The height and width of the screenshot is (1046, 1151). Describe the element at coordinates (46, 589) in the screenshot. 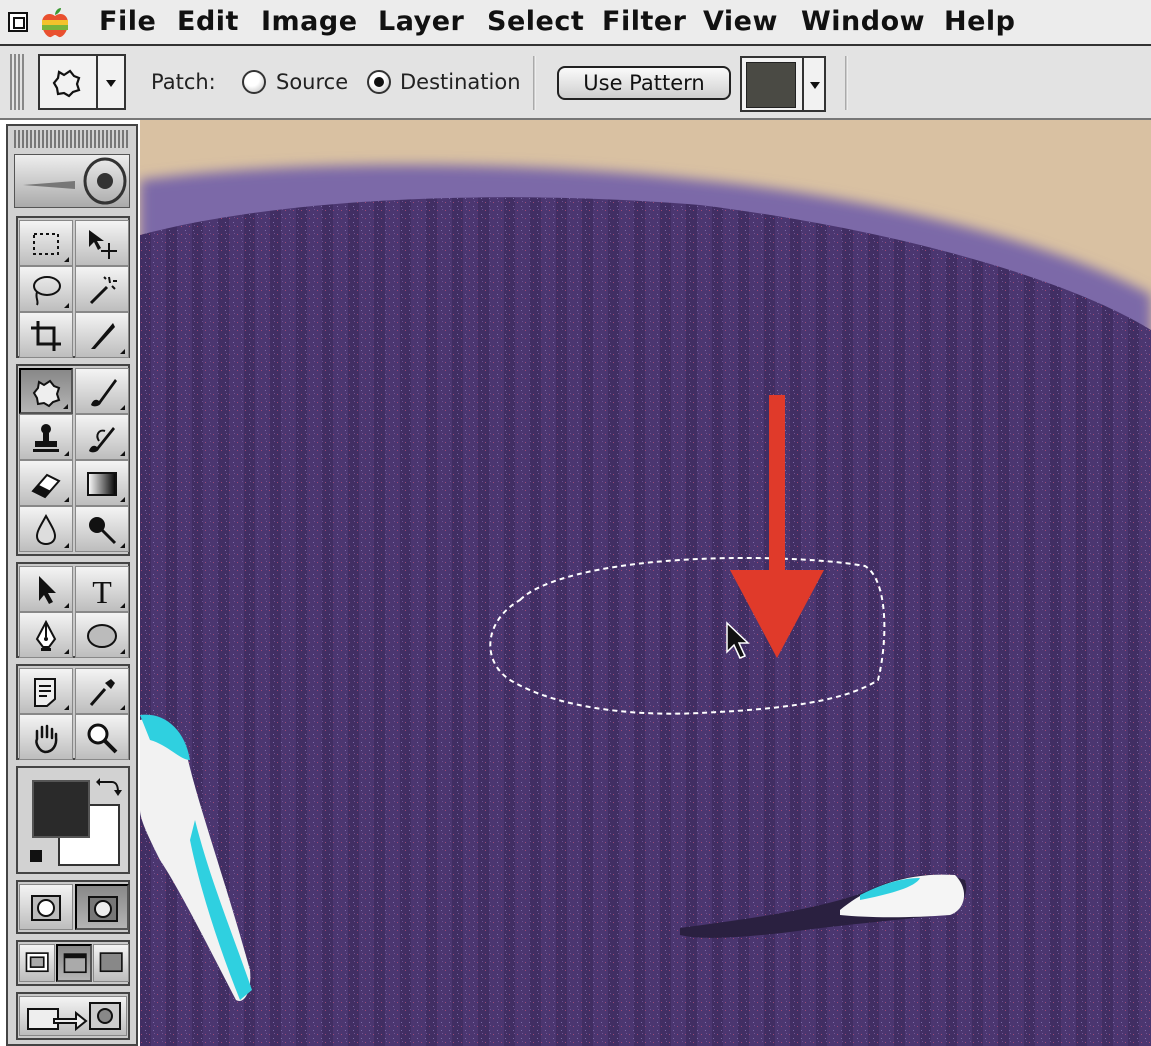

I see `path-selection-tool` at that location.